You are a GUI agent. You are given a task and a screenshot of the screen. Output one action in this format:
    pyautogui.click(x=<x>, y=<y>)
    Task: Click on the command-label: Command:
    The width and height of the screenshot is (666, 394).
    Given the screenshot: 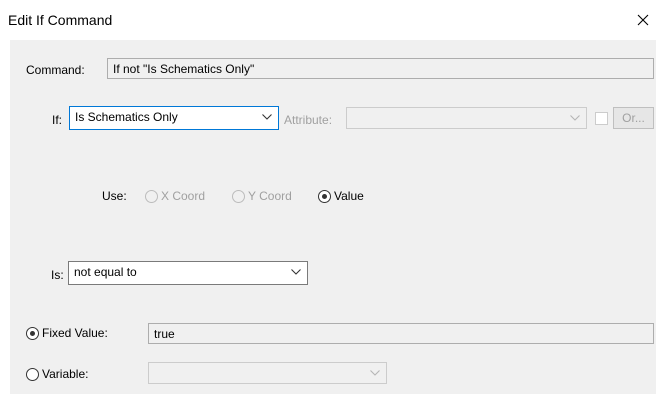 What is the action you would take?
    pyautogui.click(x=55, y=70)
    